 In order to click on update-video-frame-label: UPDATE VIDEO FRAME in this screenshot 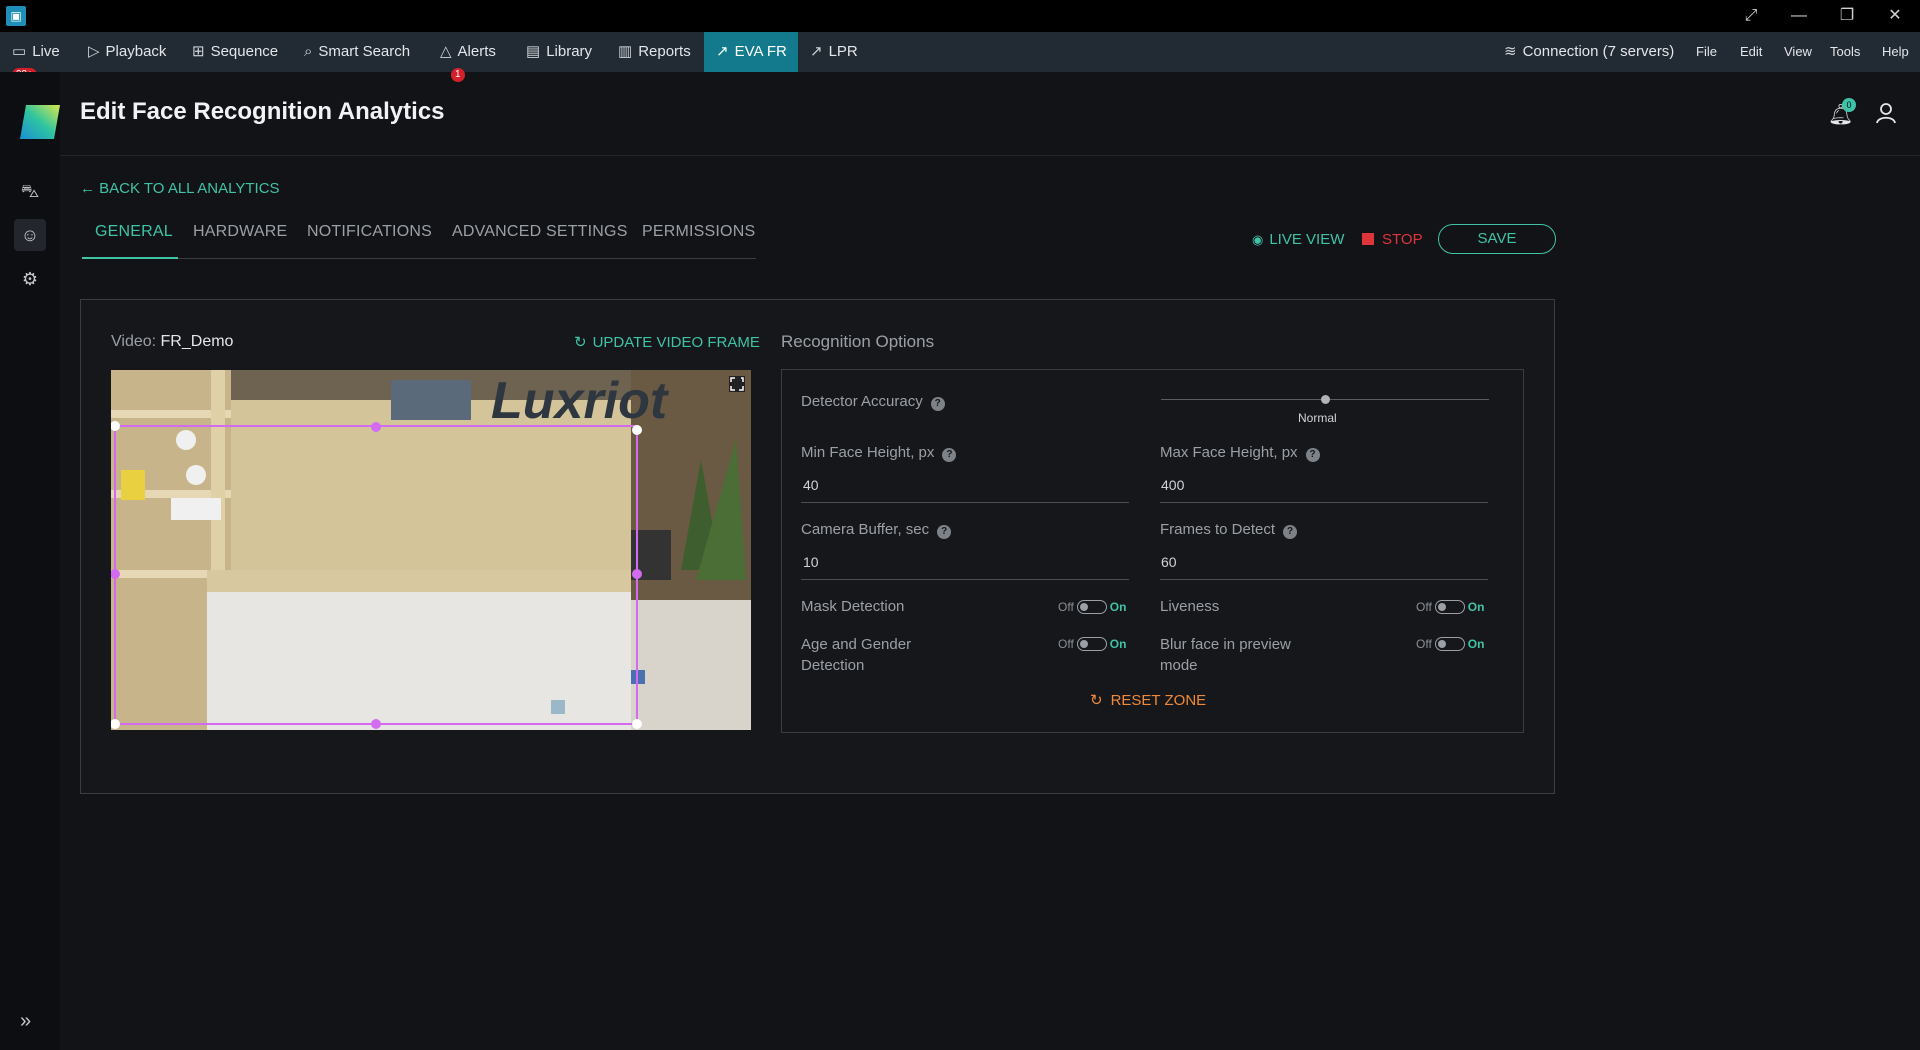, I will do `click(676, 342)`.